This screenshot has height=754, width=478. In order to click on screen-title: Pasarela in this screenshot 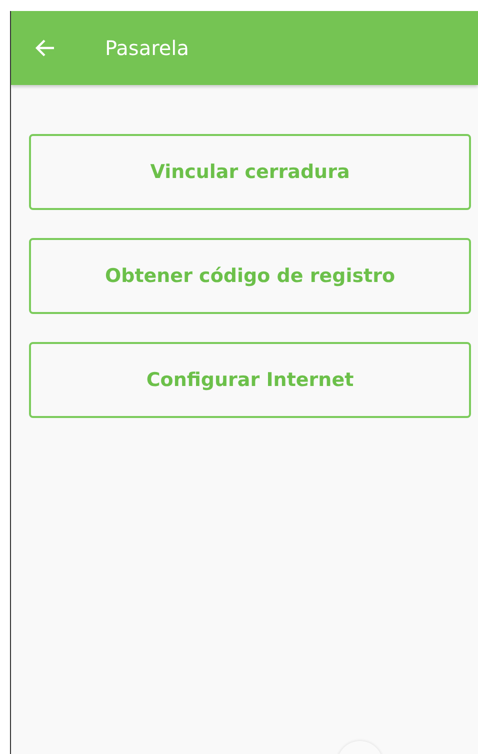, I will do `click(147, 48)`.